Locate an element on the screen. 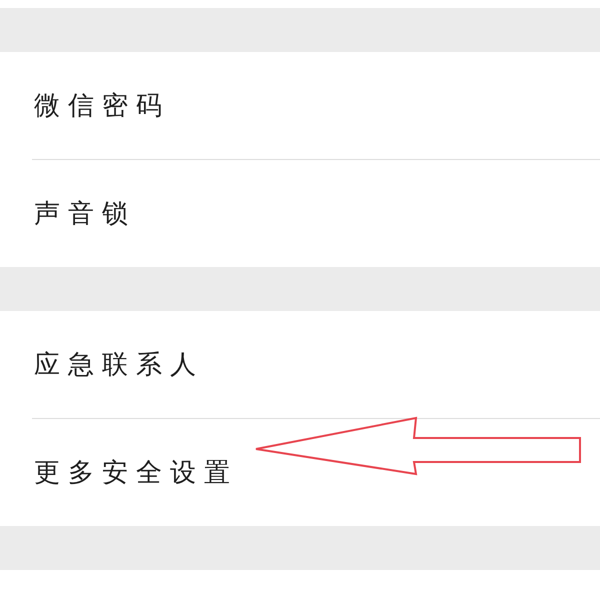  menu-item-label: 应急联系人 is located at coordinates (119, 364).